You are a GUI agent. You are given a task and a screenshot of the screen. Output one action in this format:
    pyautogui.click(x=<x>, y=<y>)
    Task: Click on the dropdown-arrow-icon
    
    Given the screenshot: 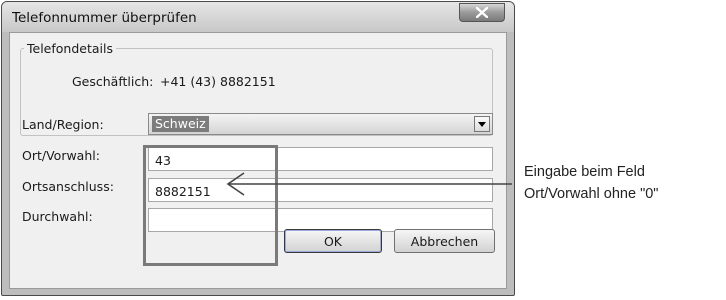 What is the action you would take?
    pyautogui.click(x=482, y=124)
    